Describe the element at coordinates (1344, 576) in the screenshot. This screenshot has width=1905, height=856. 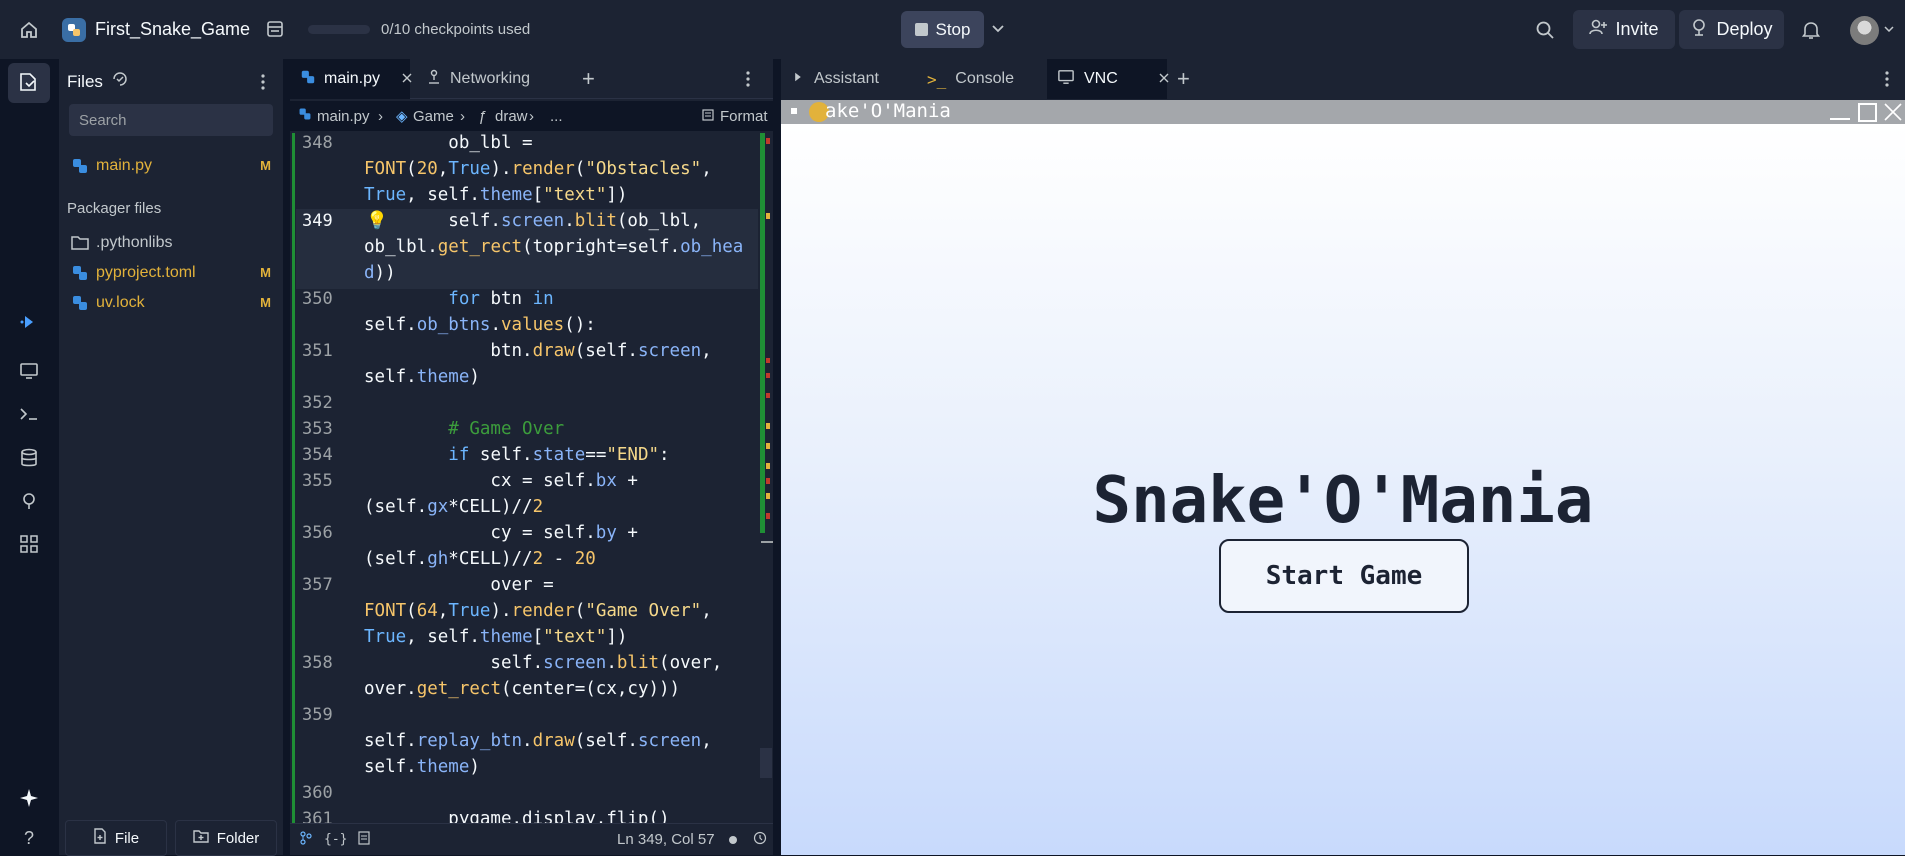
I see `start-game-button: Start Game` at that location.